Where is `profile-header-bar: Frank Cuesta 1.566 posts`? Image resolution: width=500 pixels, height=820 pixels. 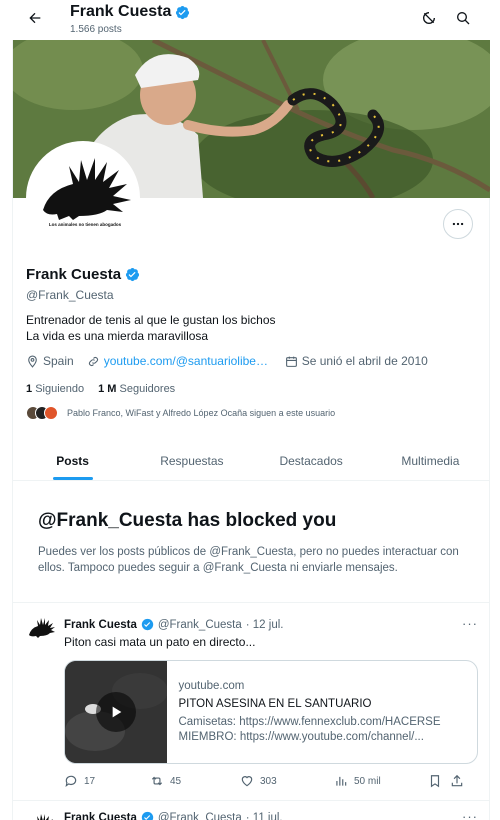 profile-header-bar: Frank Cuesta 1.566 posts is located at coordinates (250, 20).